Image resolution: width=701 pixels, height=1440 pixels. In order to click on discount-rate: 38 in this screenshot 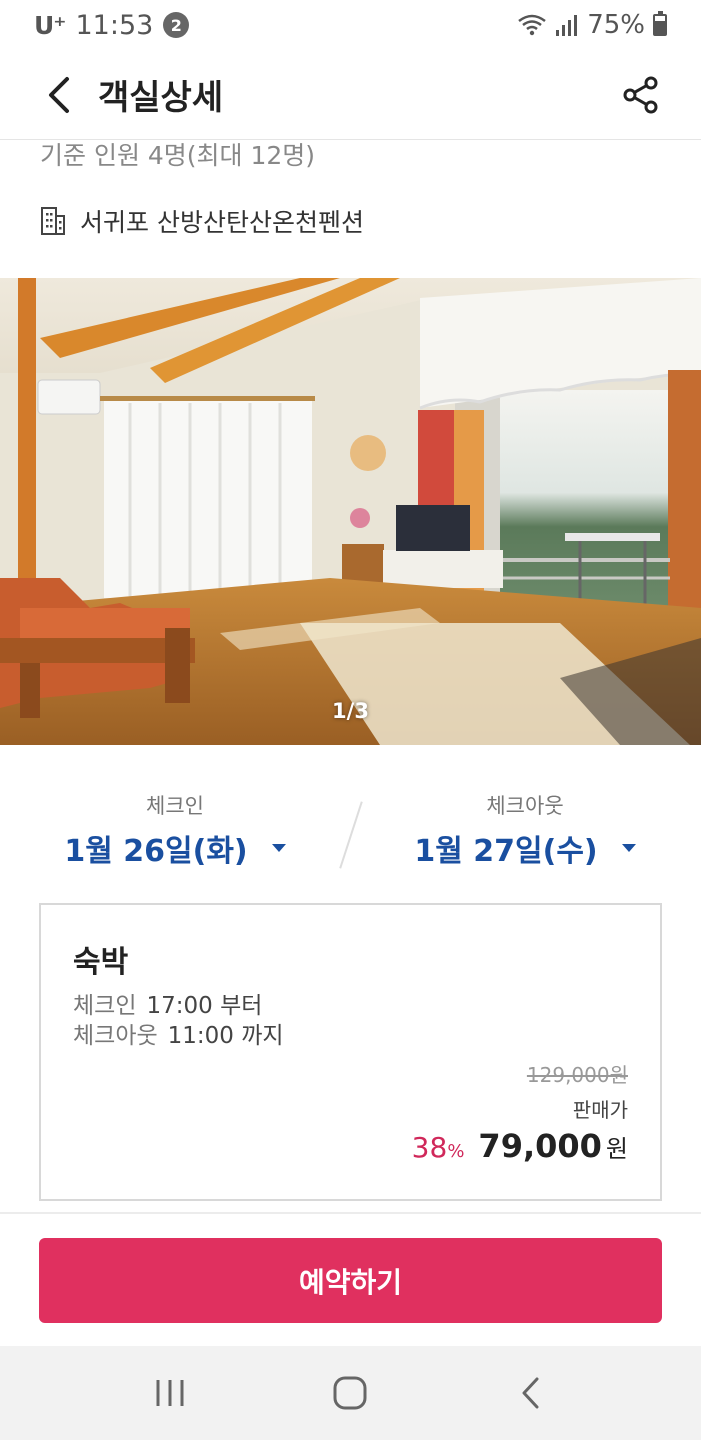, I will do `click(429, 1147)`.